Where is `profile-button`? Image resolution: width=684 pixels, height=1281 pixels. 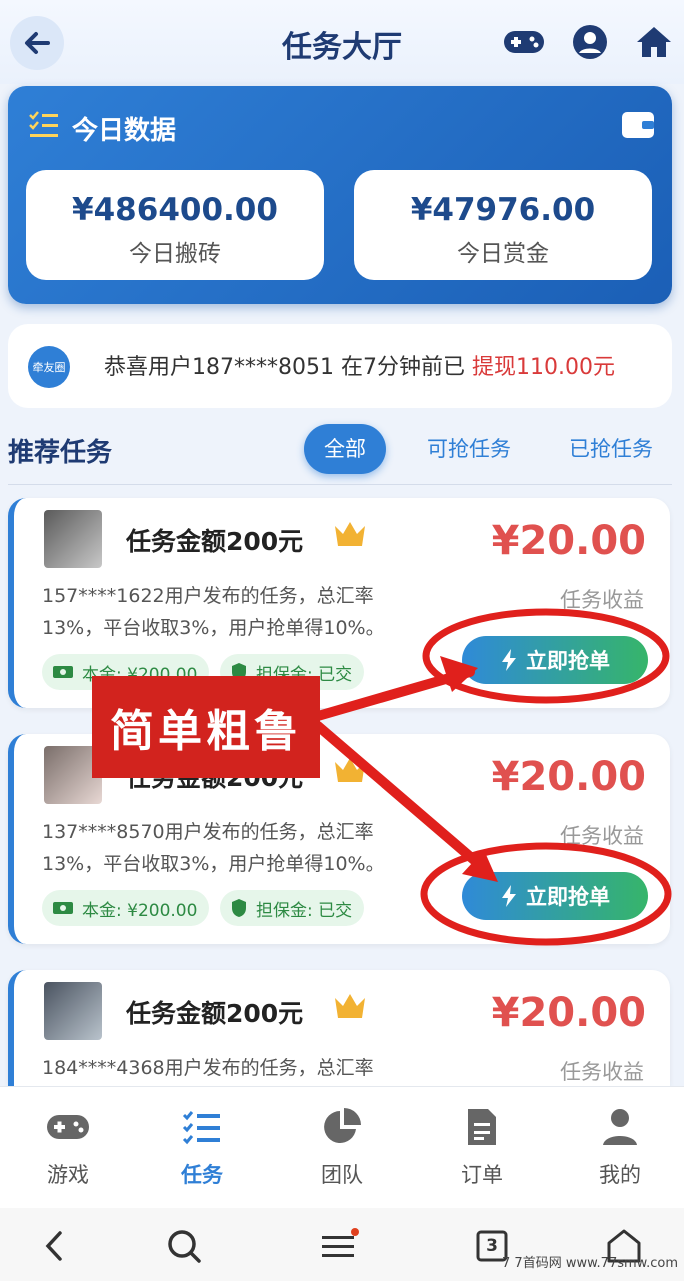 profile-button is located at coordinates (590, 42).